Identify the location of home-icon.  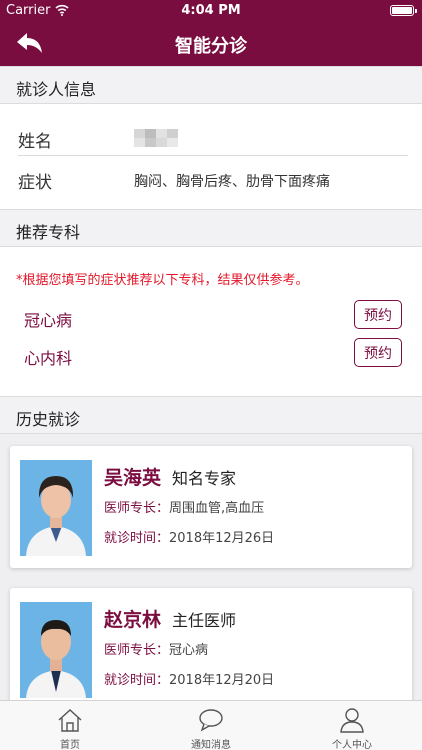
(70, 720).